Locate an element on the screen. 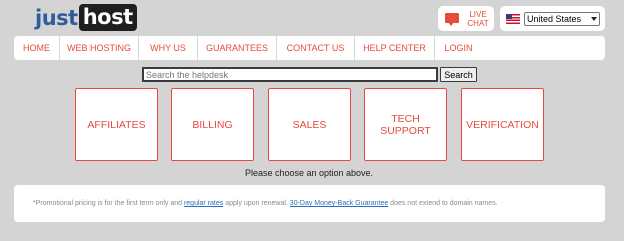 Image resolution: width=624 pixels, height=241 pixels. option-billing: BILLING is located at coordinates (212, 124).